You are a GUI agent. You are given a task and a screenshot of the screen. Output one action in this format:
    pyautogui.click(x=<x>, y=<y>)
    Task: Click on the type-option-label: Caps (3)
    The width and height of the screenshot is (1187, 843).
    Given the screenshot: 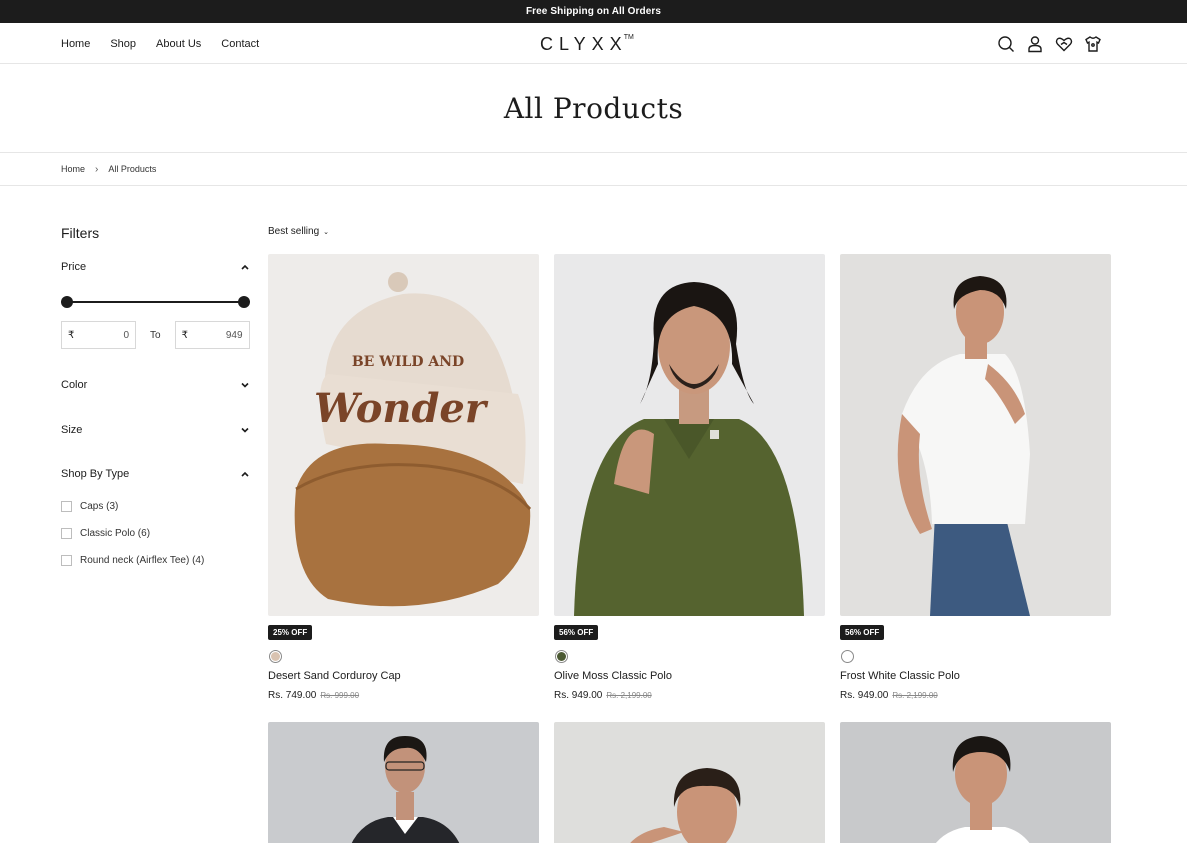 What is the action you would take?
    pyautogui.click(x=99, y=506)
    